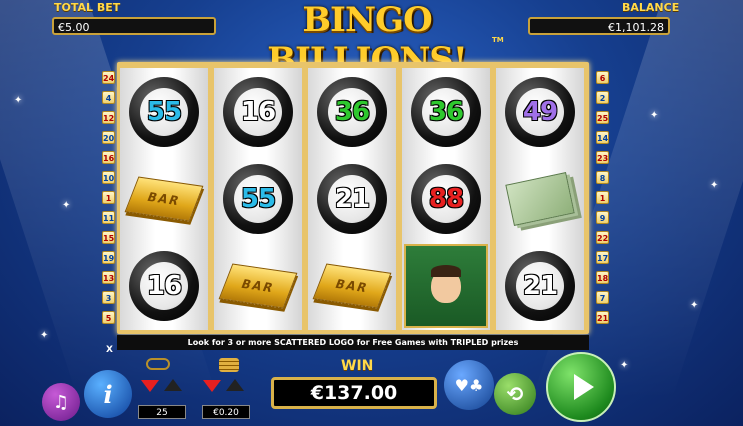 This screenshot has height=426, width=743. What do you see at coordinates (602, 117) in the screenshot?
I see `payline-marker: 25` at bounding box center [602, 117].